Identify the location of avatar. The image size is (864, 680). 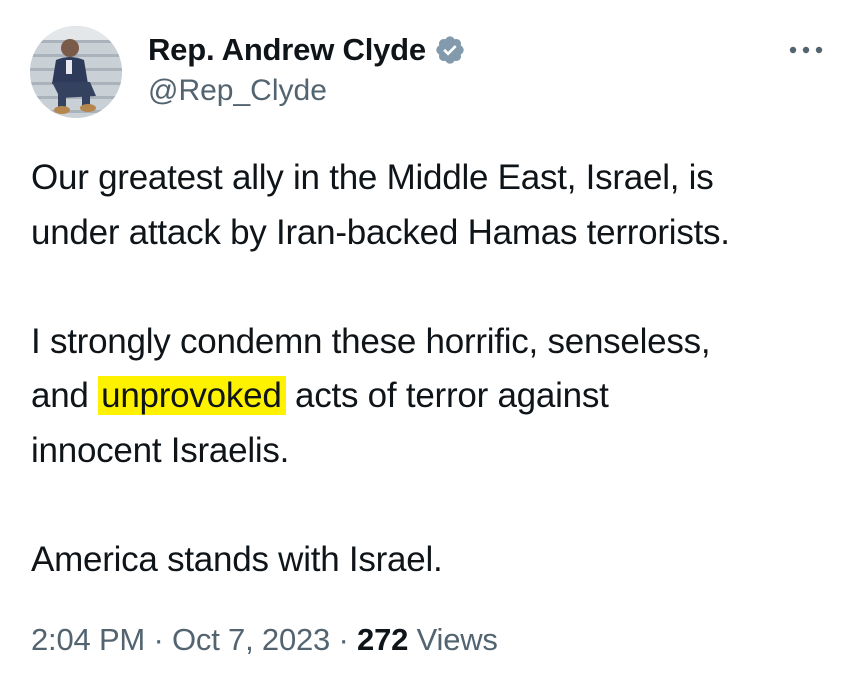
(76, 72).